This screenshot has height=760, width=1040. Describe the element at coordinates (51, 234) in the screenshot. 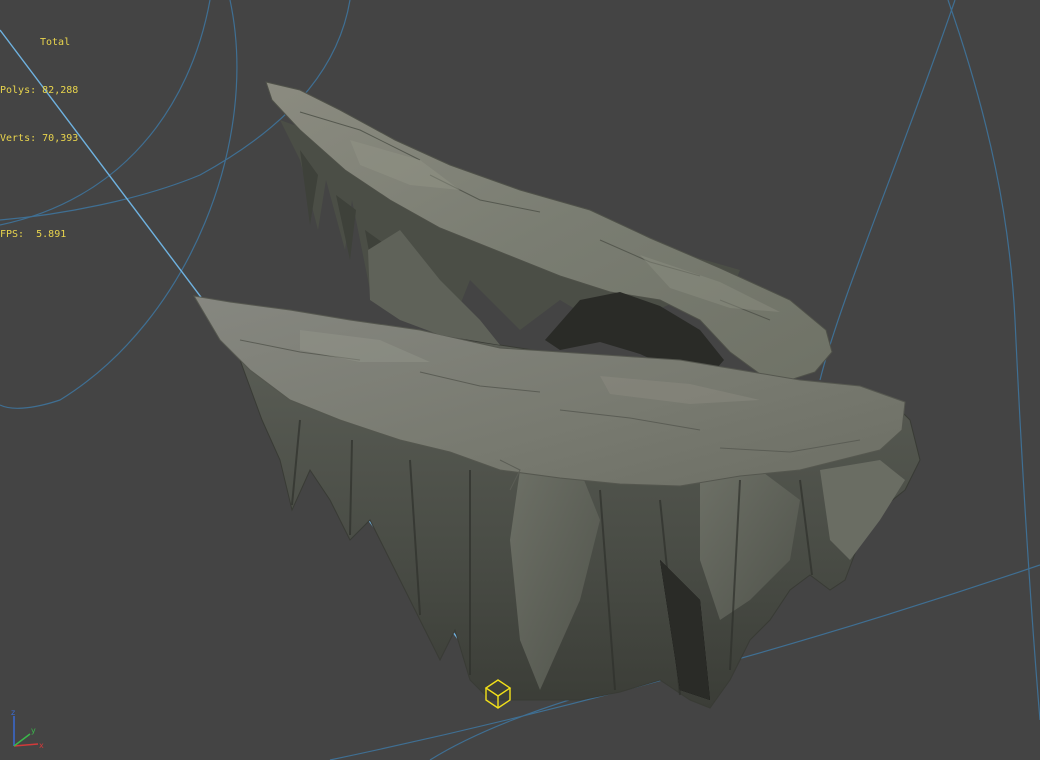

I see `stats-fps-value: 5.891` at that location.